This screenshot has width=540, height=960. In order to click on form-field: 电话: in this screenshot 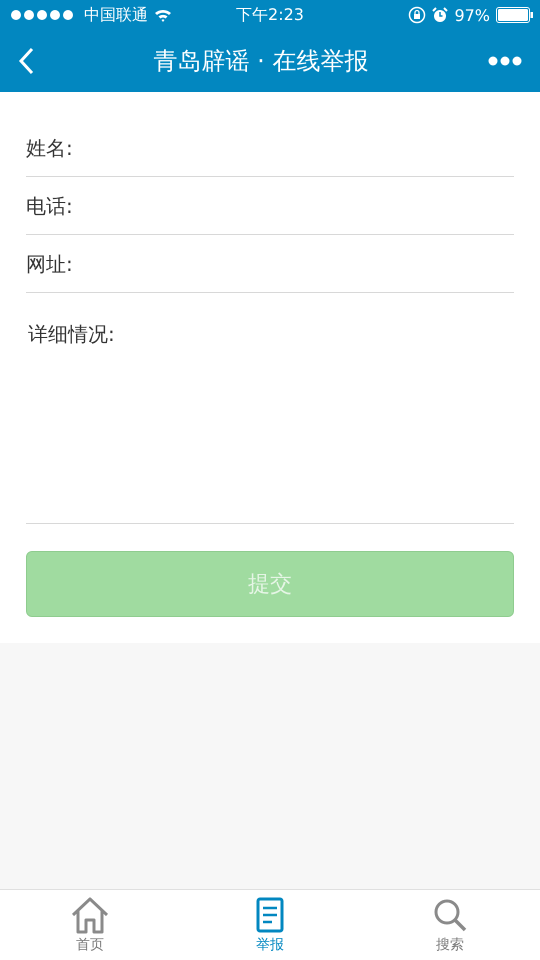, I will do `click(270, 206)`.